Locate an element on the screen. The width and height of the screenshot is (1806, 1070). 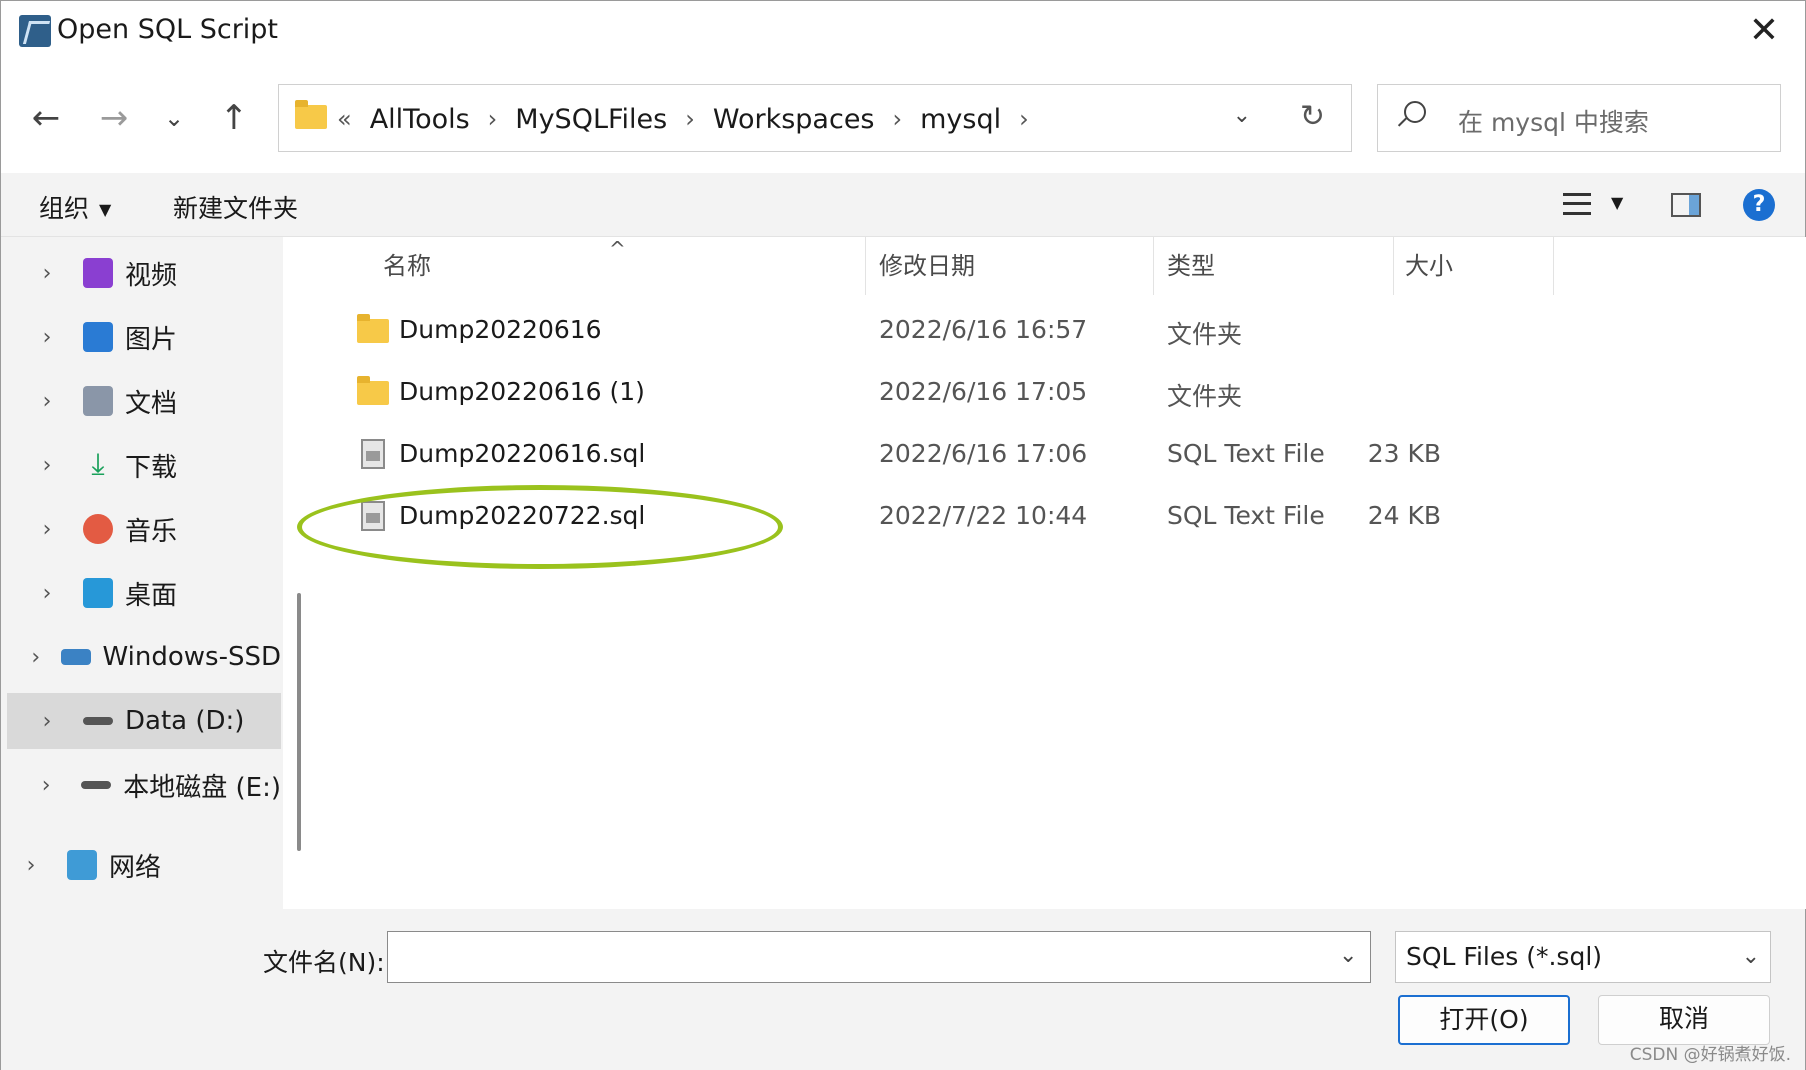
filetype-select: SQL Files (*.sql) ⌄ is located at coordinates (1583, 957).